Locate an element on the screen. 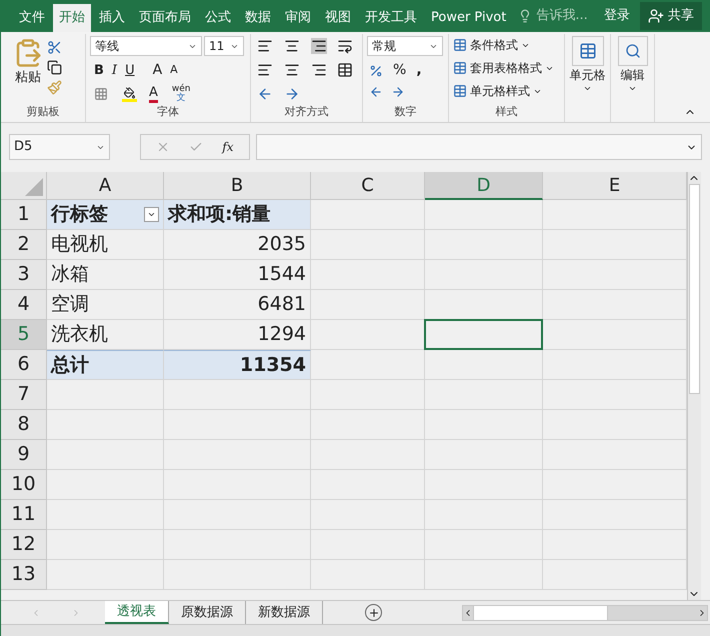  style-menu-button: 套用表格格式 is located at coordinates (506, 68).